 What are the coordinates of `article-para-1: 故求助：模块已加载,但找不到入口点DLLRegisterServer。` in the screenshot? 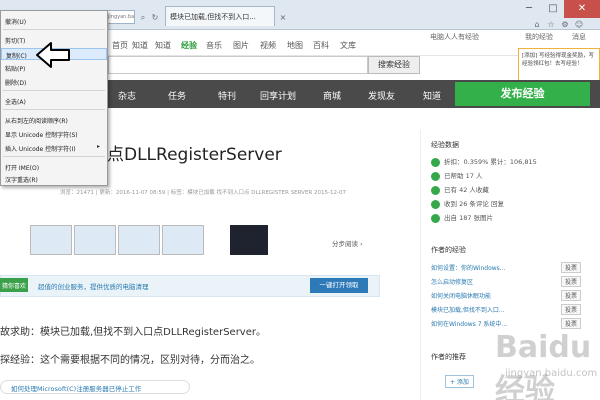 It's located at (133, 332).